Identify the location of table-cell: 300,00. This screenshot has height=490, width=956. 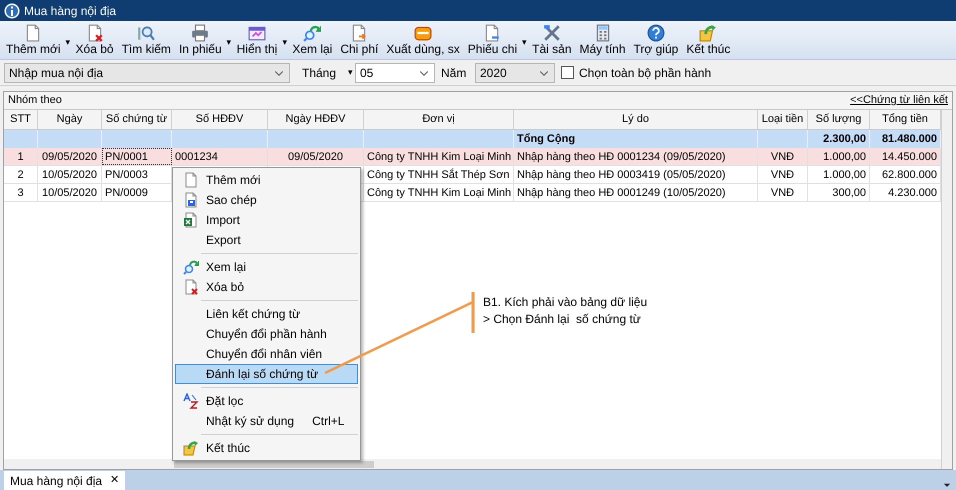
(839, 192).